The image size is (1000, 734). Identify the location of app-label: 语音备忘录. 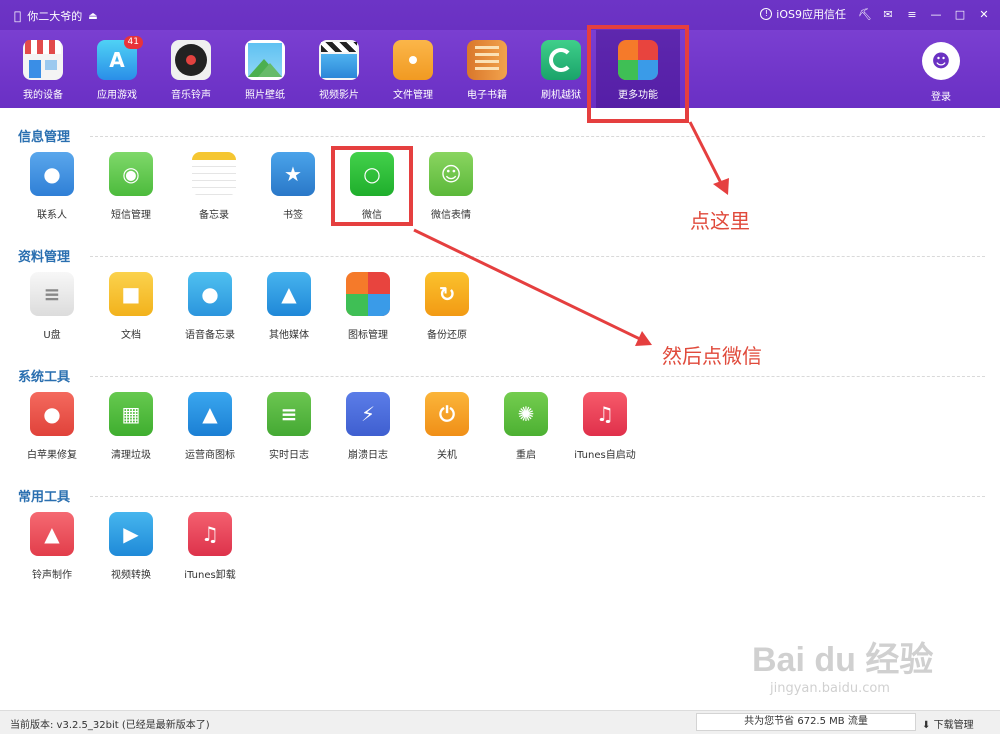
(210, 335).